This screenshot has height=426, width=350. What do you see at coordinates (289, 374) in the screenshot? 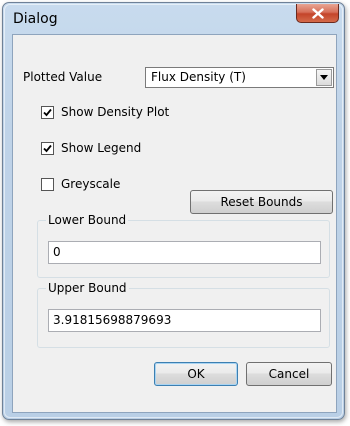
I see `cancel-button: Cancel` at bounding box center [289, 374].